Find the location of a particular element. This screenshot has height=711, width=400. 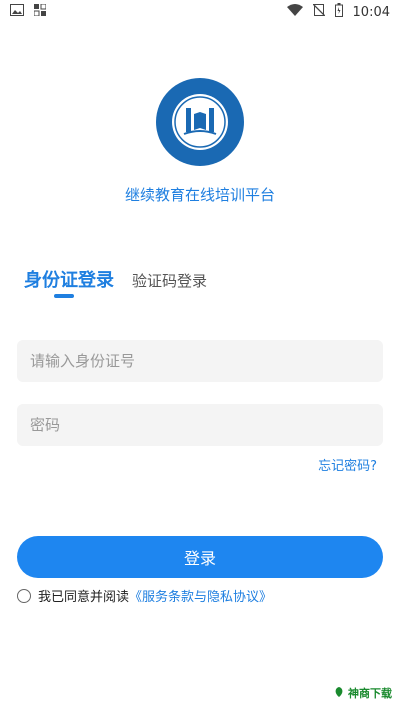

tab-label: 验证码登录 is located at coordinates (170, 281).